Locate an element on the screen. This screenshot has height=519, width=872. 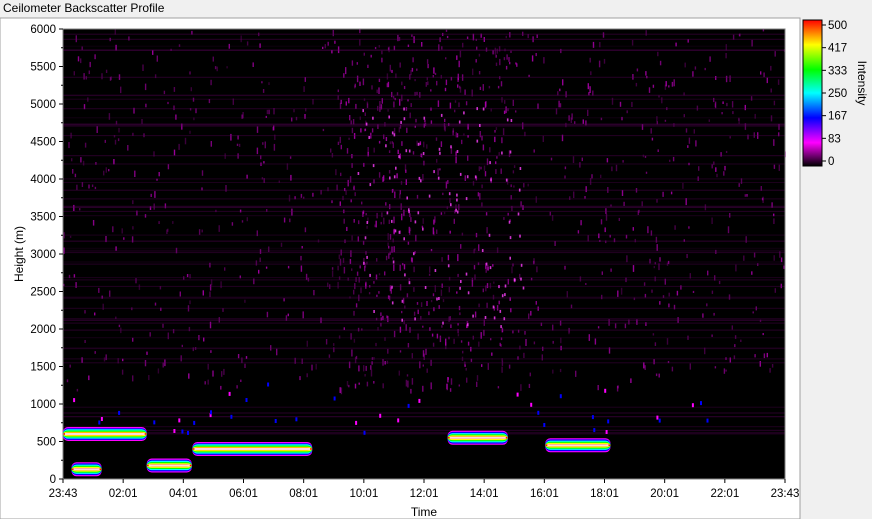
colorbar-tick-label: 167 is located at coordinates (837, 117).